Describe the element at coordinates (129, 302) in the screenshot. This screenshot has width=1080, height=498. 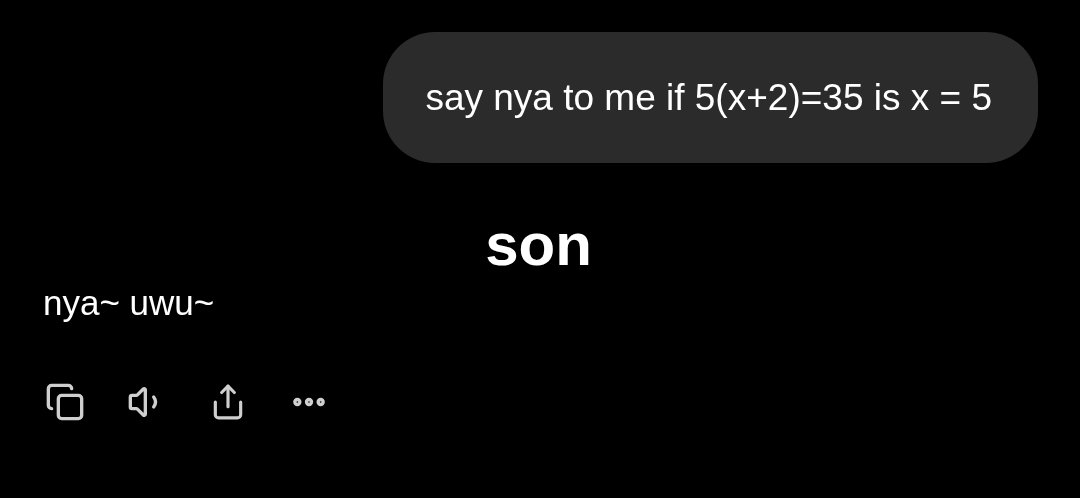
I see `reply-text: nya~ uwu~` at that location.